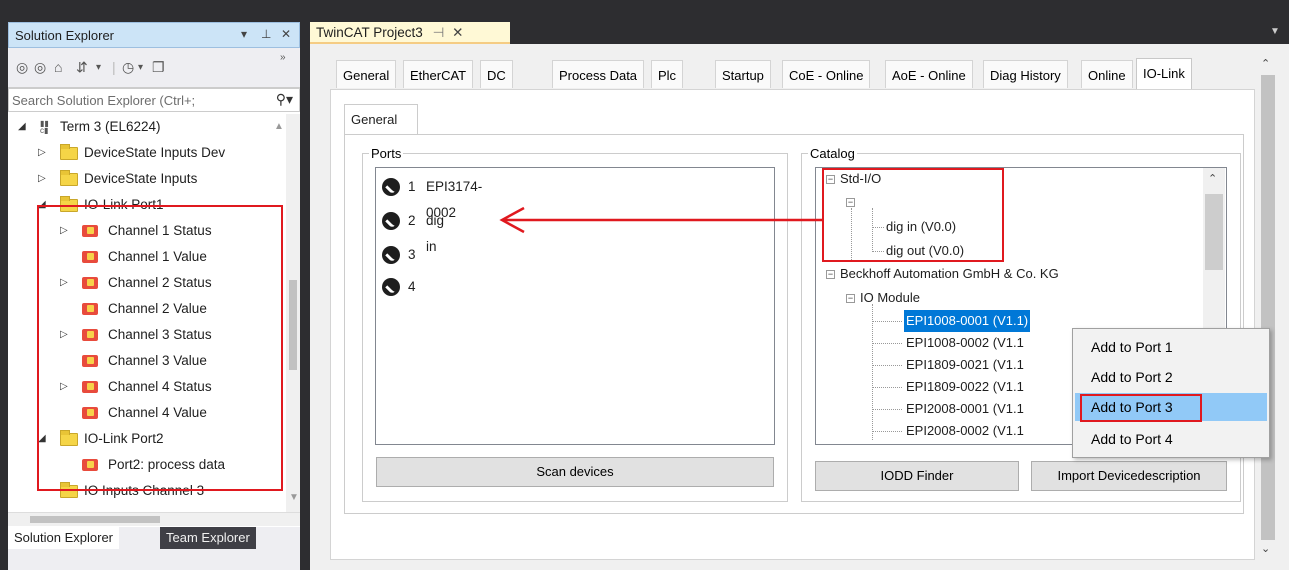 The image size is (1289, 570). What do you see at coordinates (208, 538) in the screenshot?
I see `tab-team-explorer: Team Explorer` at bounding box center [208, 538].